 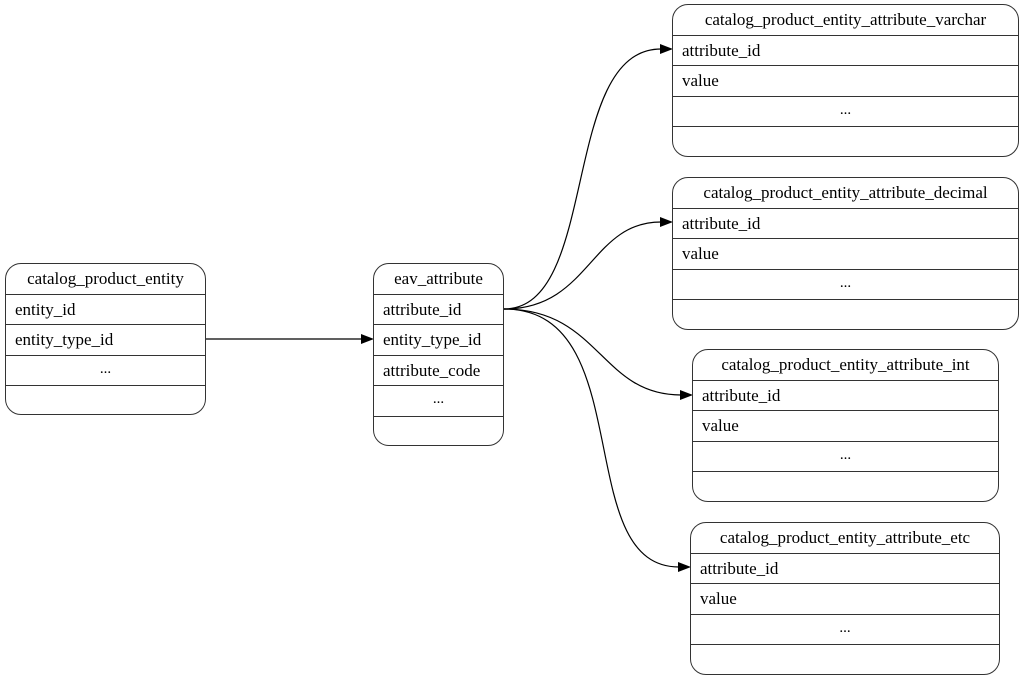 I want to click on table-title: catalog_product_entity_attribute_etc, so click(x=845, y=538).